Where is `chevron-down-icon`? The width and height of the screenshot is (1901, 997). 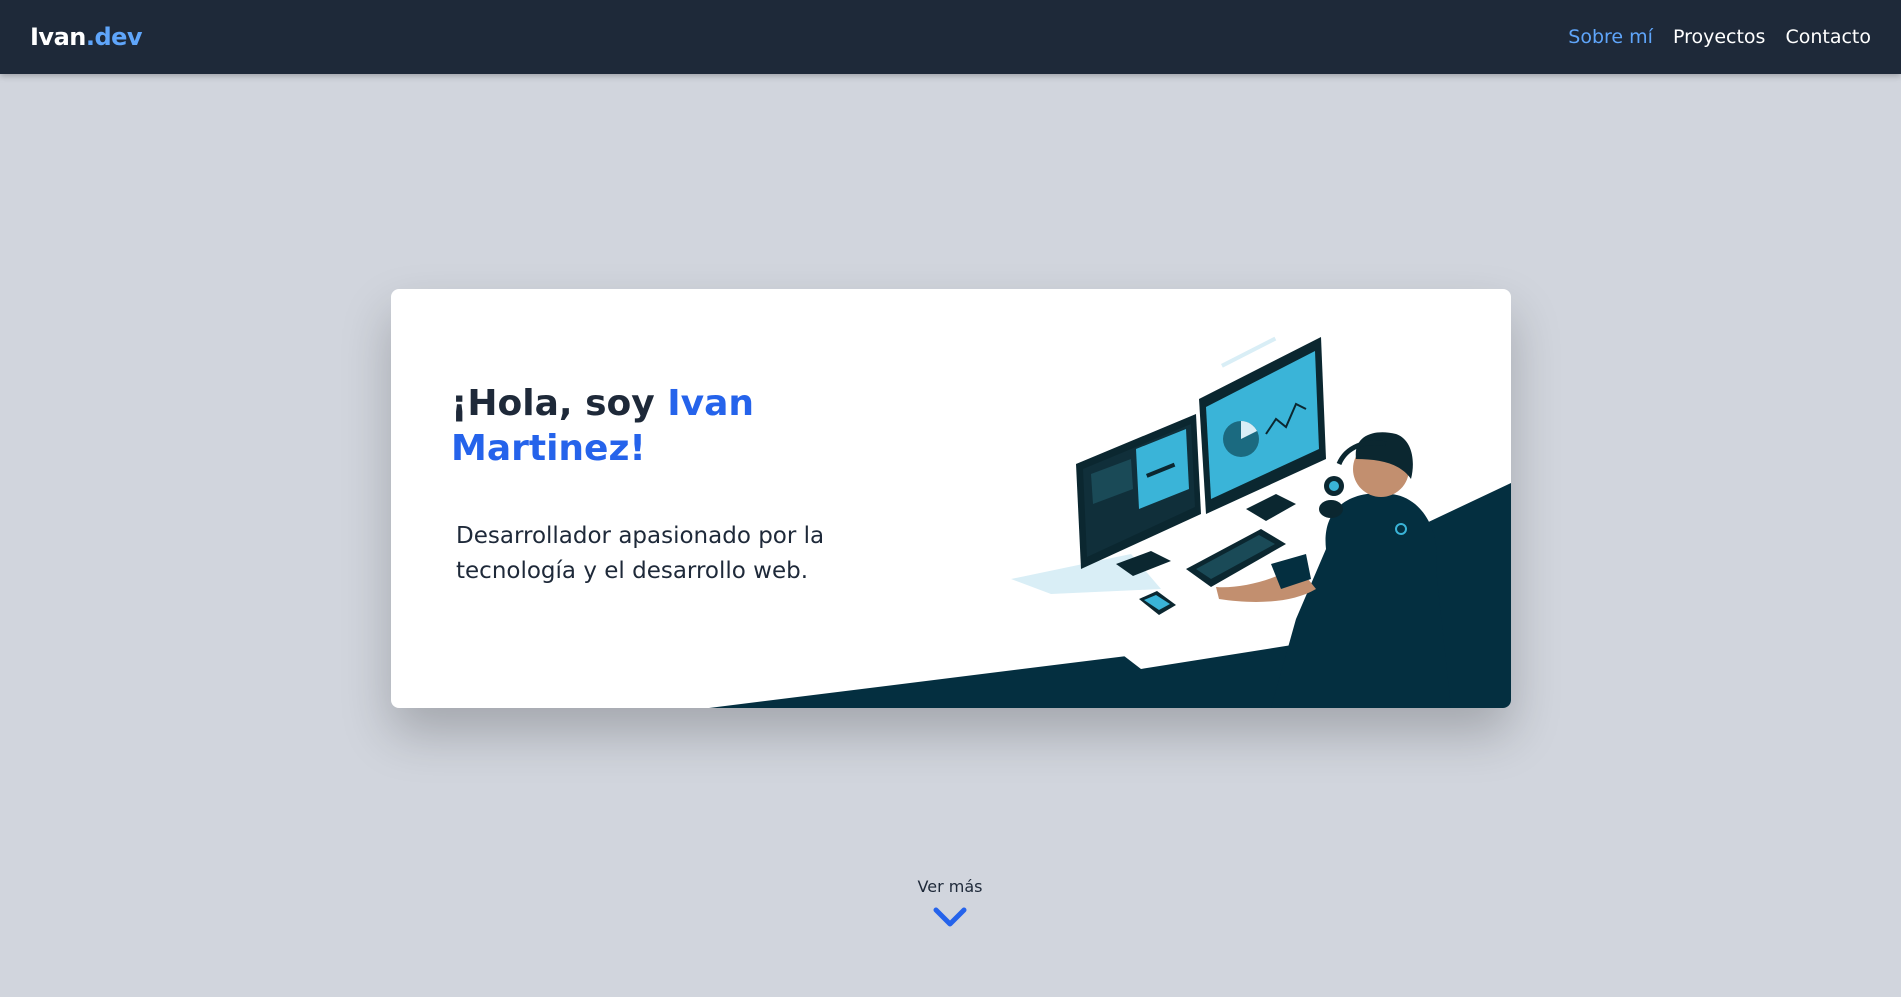
chevron-down-icon is located at coordinates (950, 917).